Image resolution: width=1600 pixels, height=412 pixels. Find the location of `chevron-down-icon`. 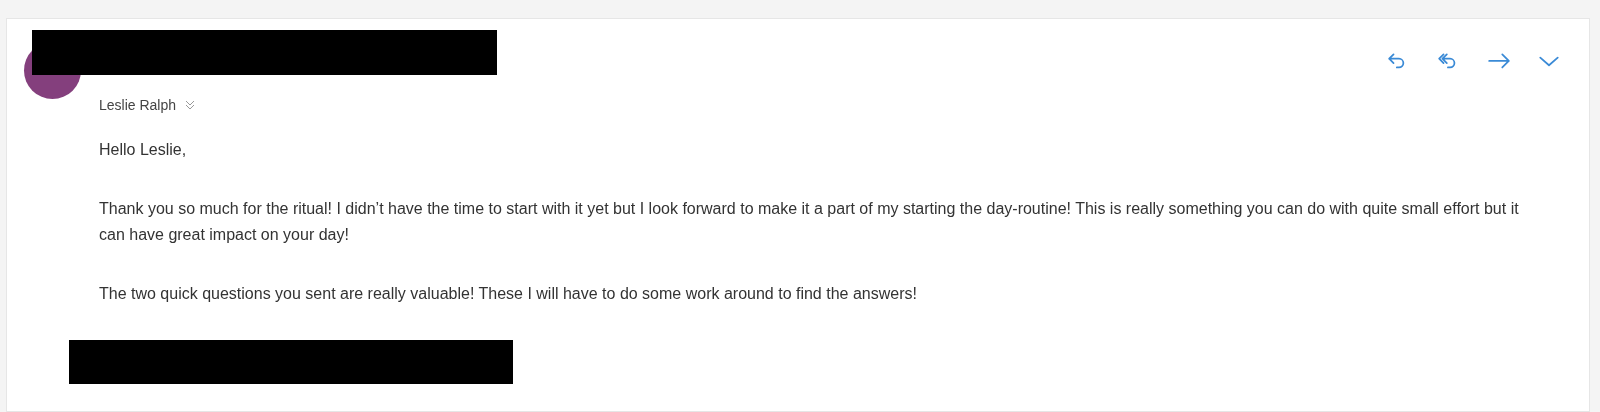

chevron-down-icon is located at coordinates (190, 105).